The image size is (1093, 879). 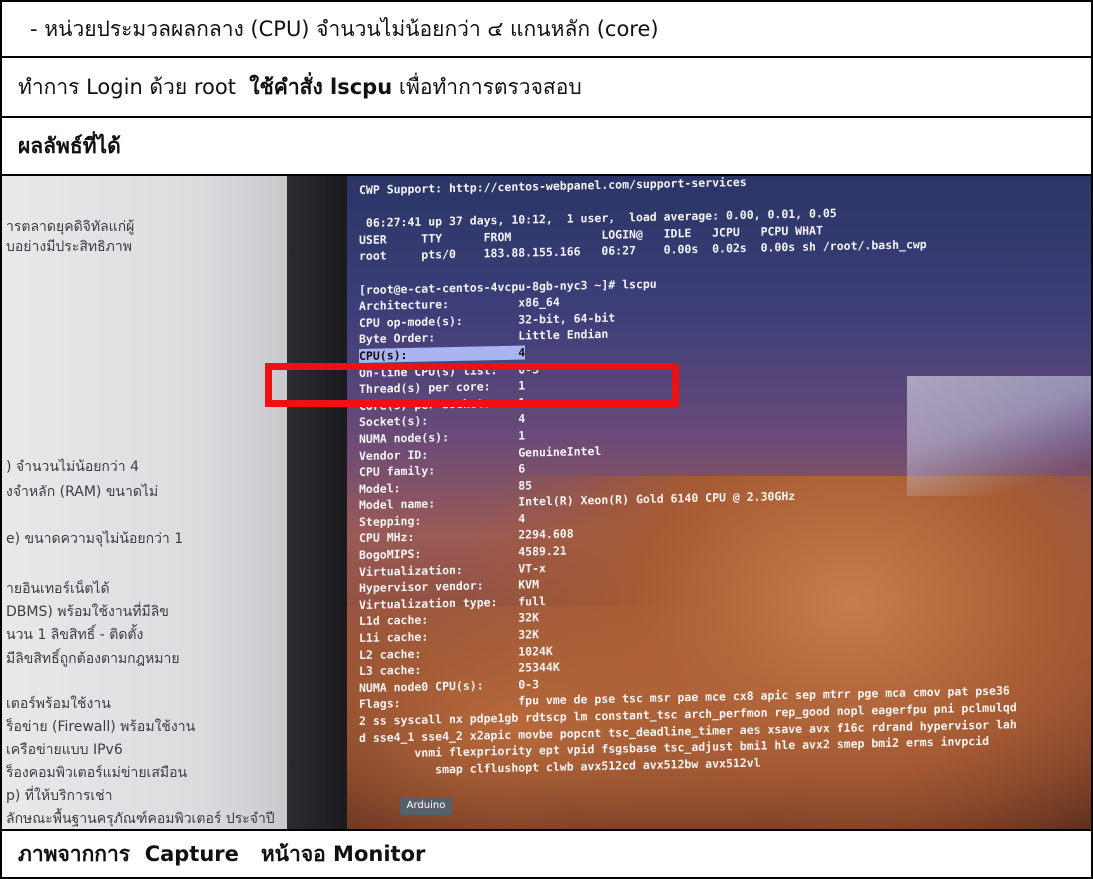 What do you see at coordinates (442, 354) in the screenshot?
I see `cpu-count-highlight: CPU(s): 4` at bounding box center [442, 354].